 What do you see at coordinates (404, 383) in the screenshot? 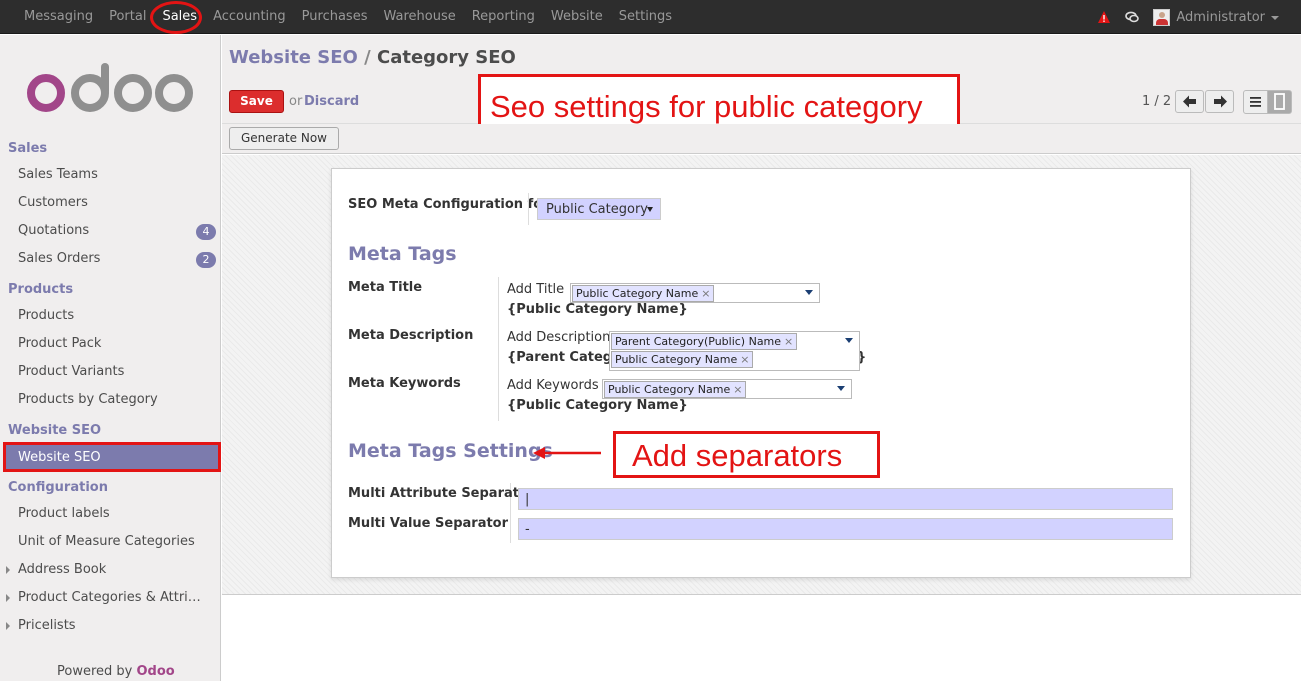
I see `meta-keywords-label: Meta Keywords` at bounding box center [404, 383].